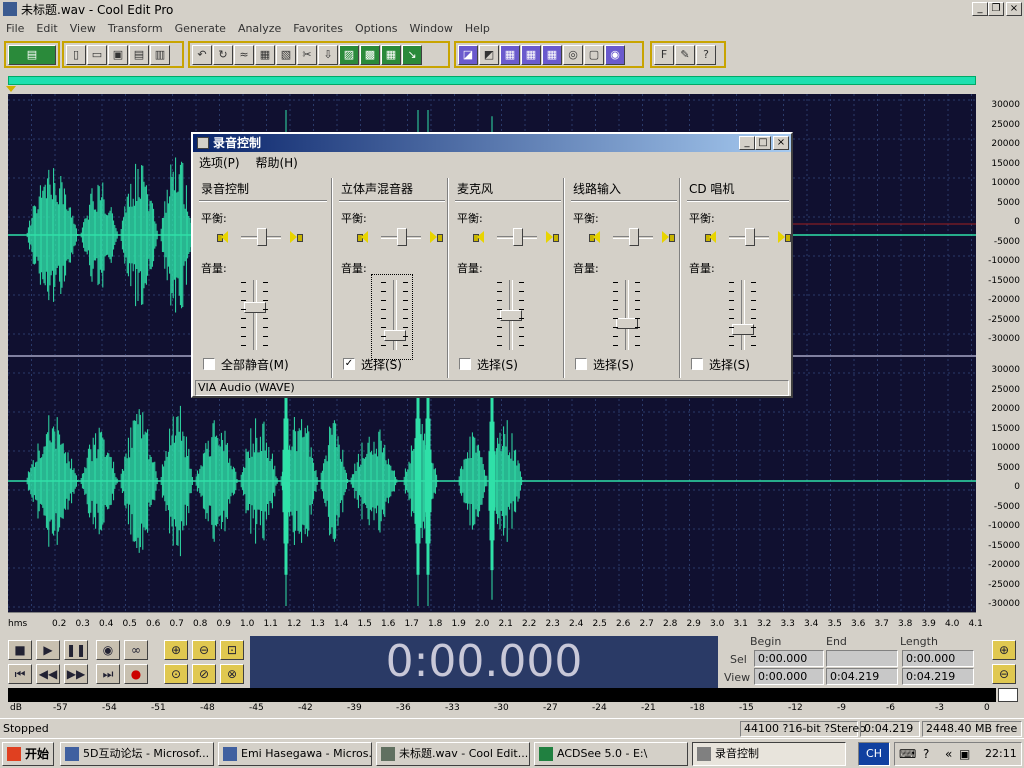  What do you see at coordinates (76, 650) in the screenshot?
I see `pause-button: ❚❚` at bounding box center [76, 650].